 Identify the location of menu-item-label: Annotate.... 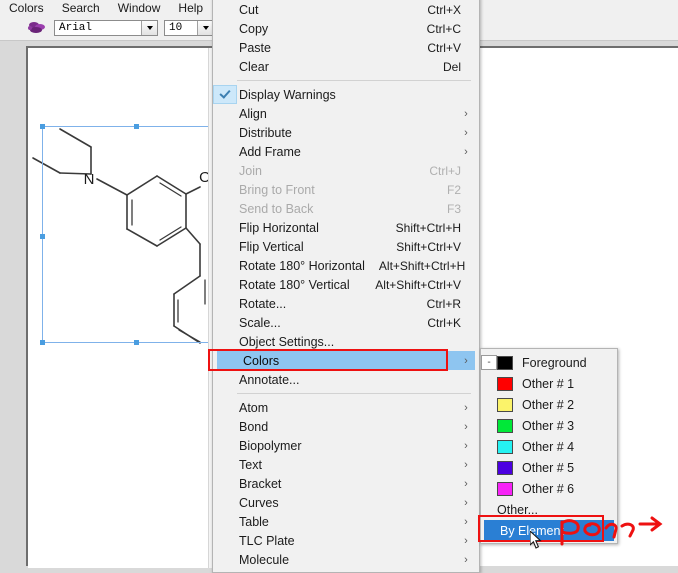
(269, 379).